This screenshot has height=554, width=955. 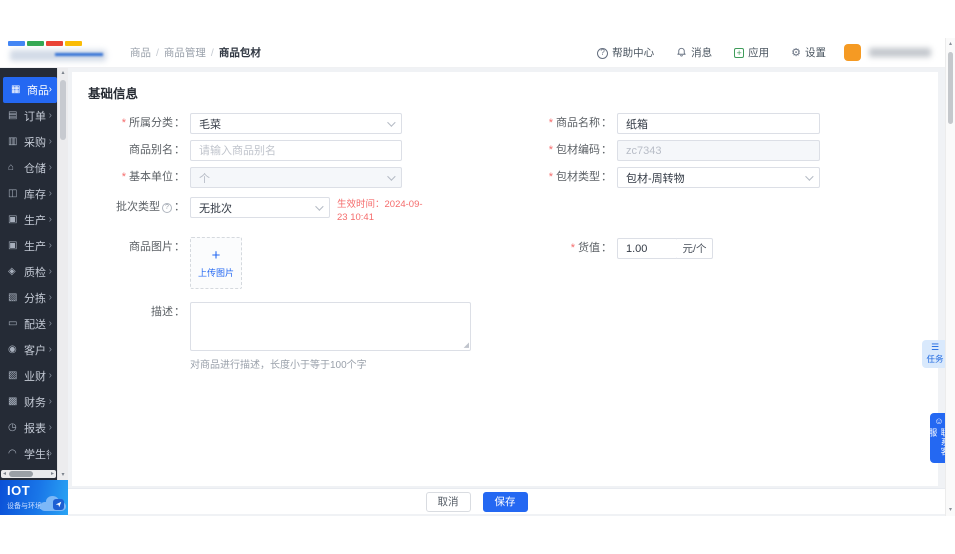 I want to click on delivery-icon: ▭, so click(x=13, y=323).